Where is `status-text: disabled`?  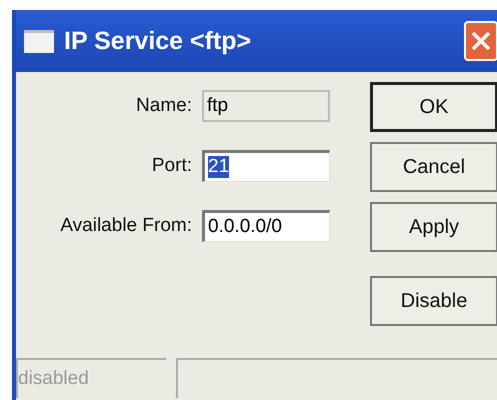 status-text: disabled is located at coordinates (91, 378).